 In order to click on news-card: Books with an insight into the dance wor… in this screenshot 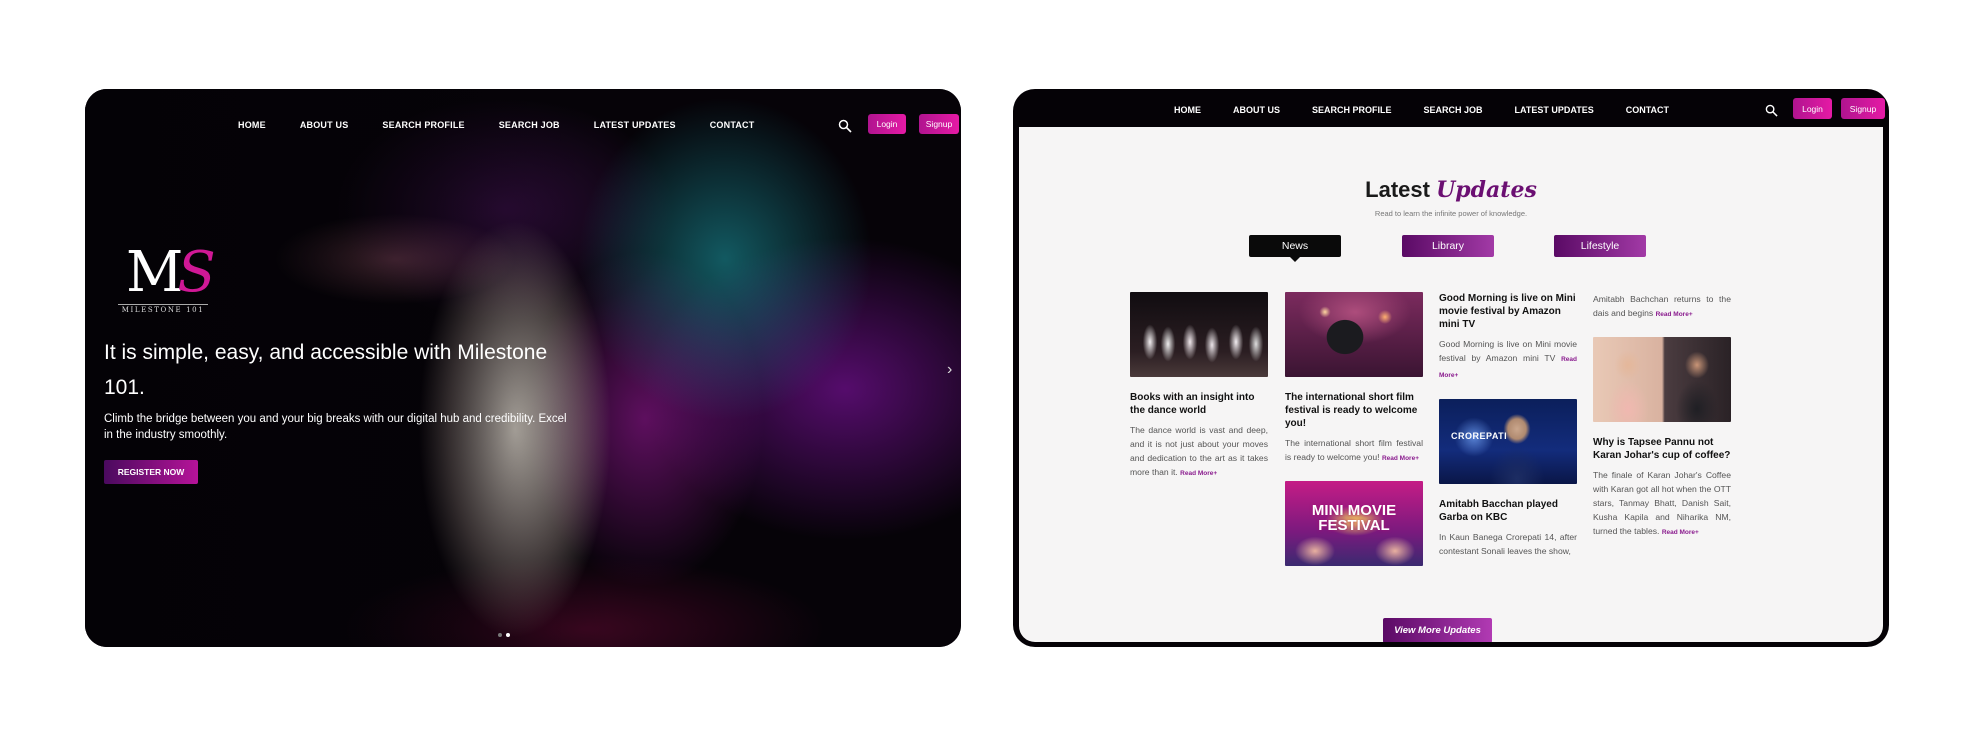, I will do `click(1199, 386)`.